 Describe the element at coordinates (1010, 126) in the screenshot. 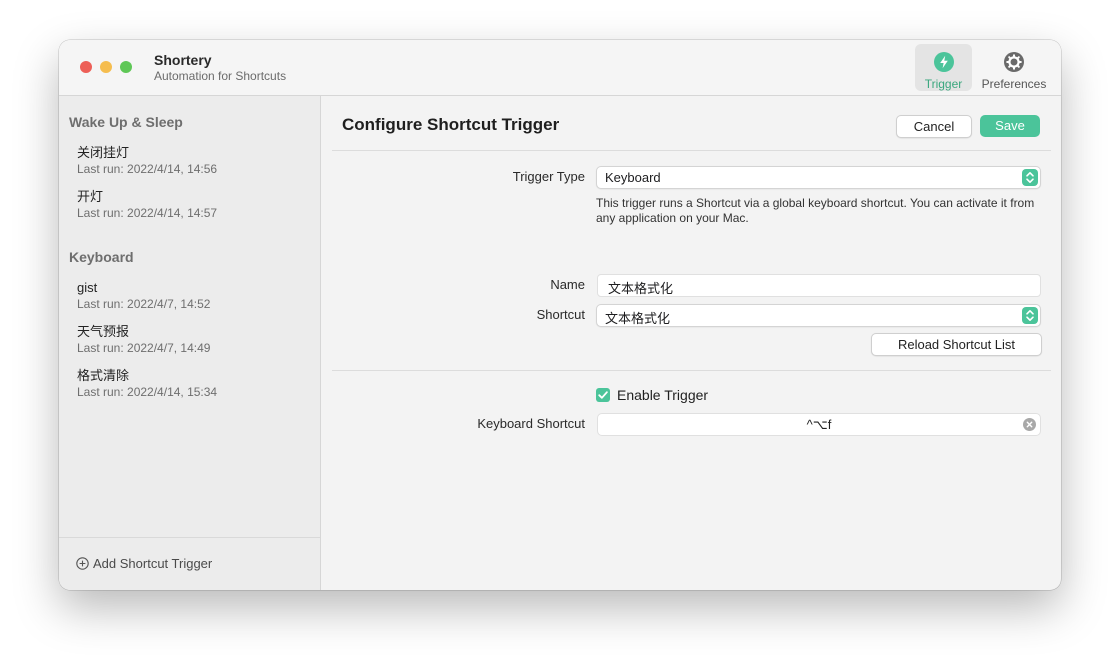

I see `save-button: Save` at that location.